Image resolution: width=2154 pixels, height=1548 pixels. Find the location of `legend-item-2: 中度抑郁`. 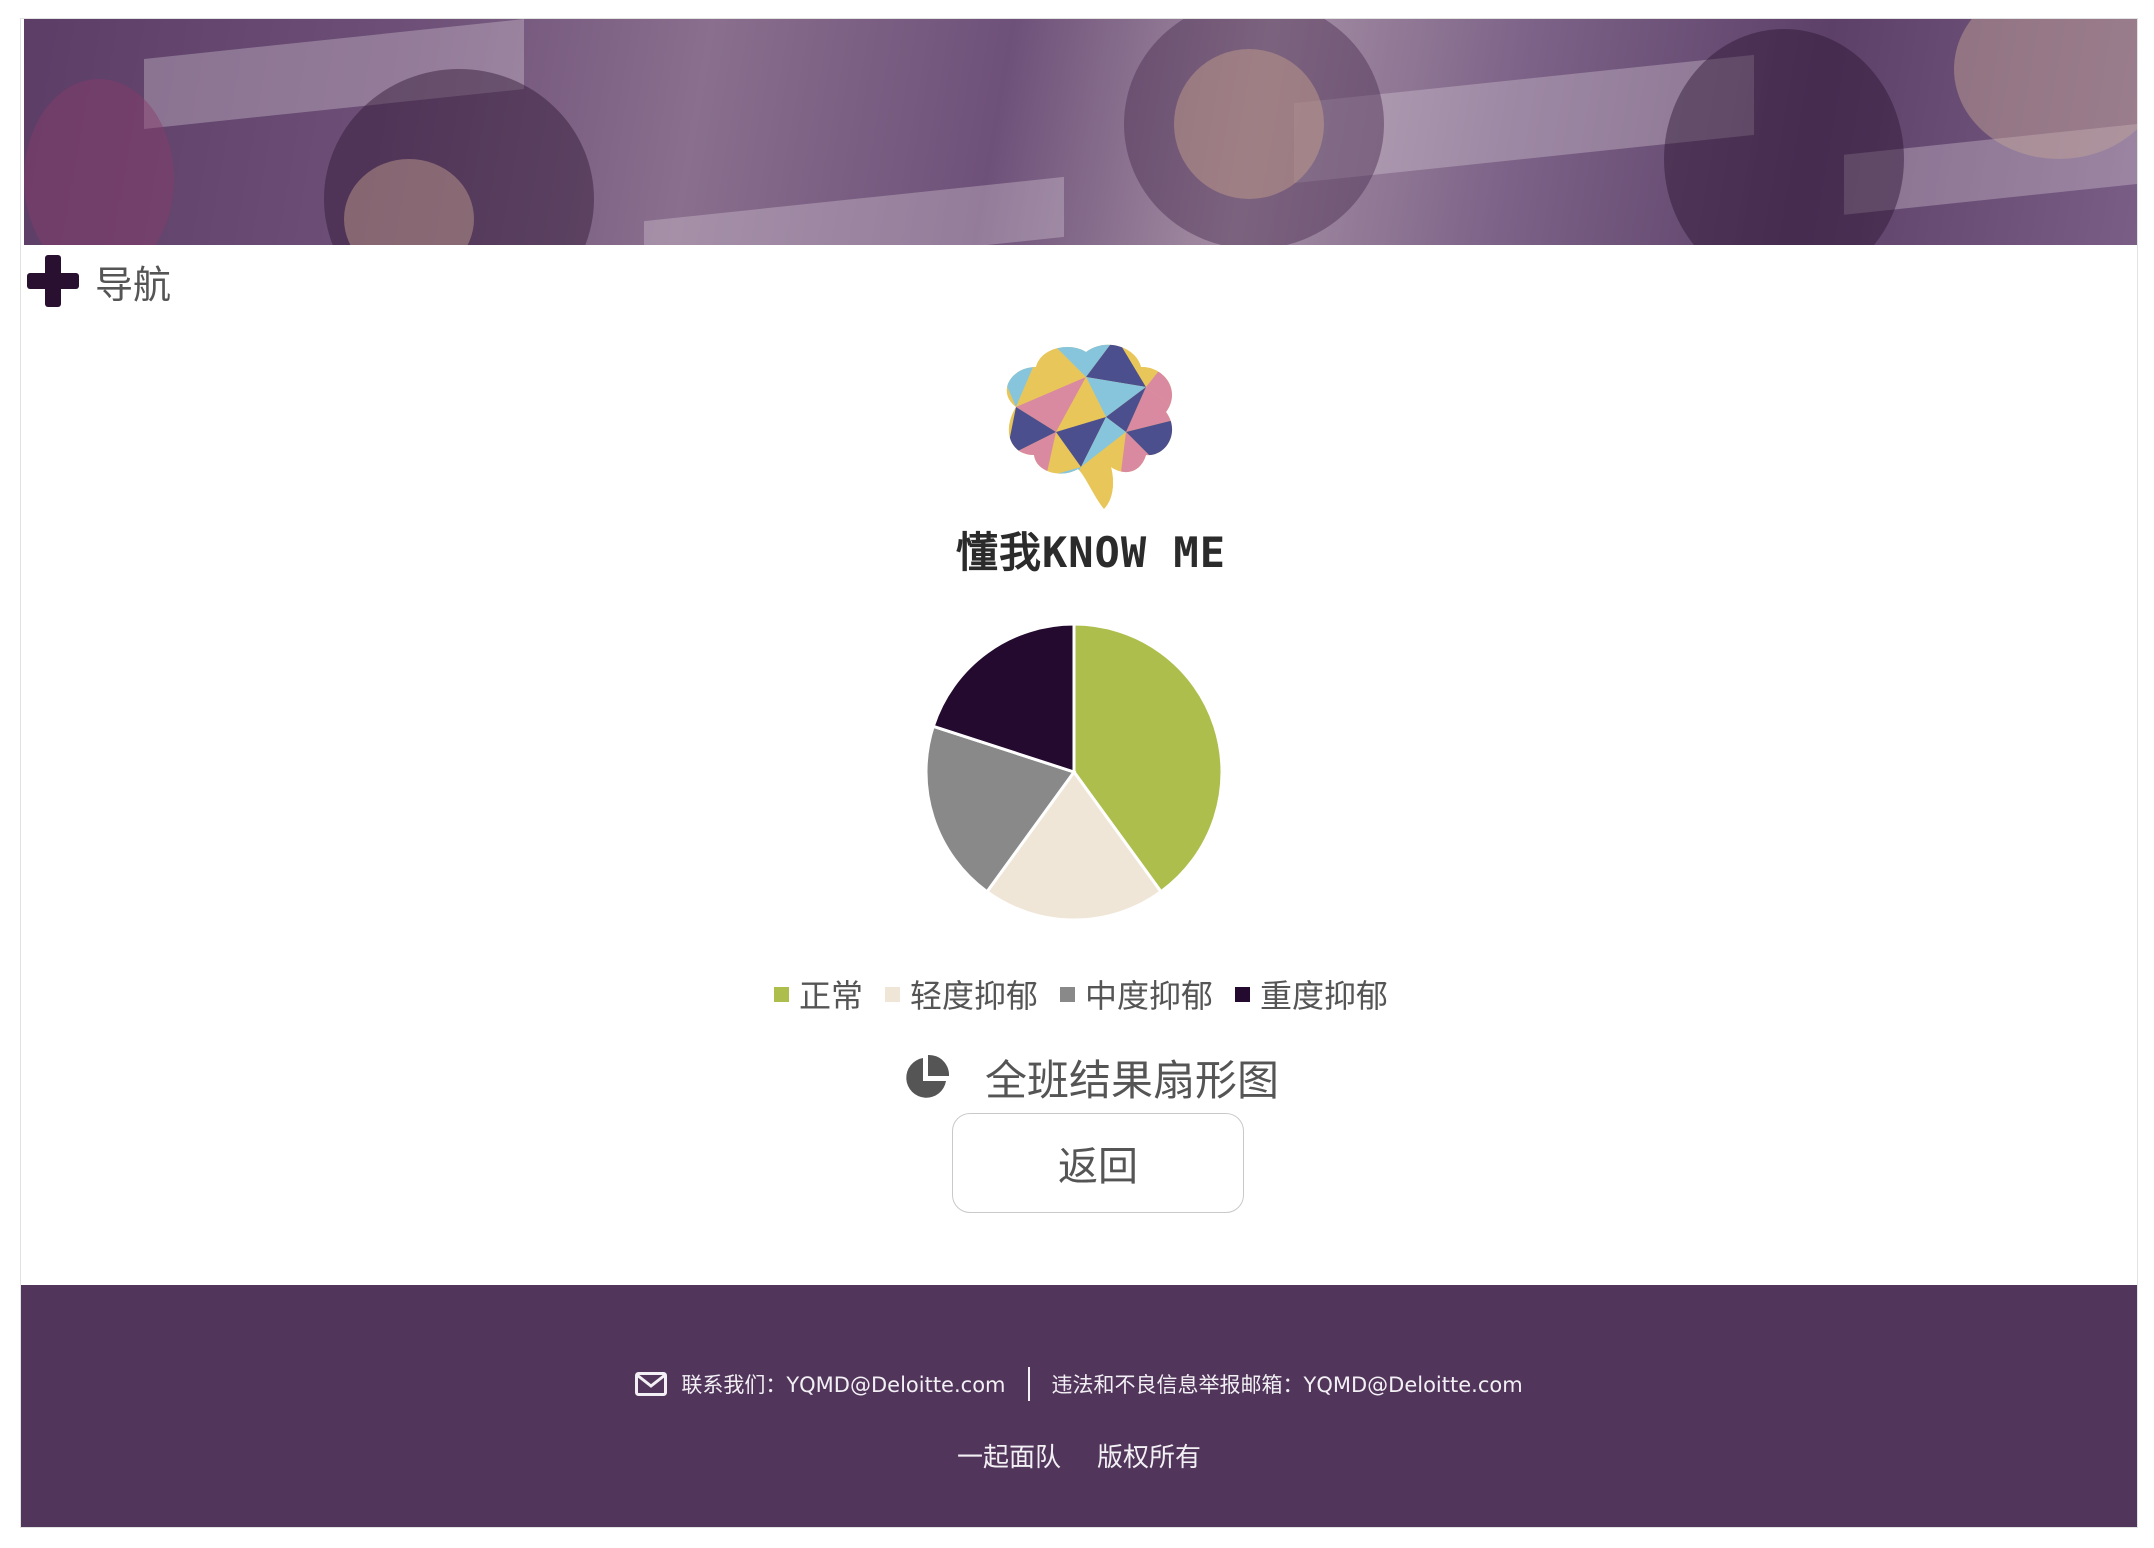

legend-item-2: 中度抑郁 is located at coordinates (1136, 994).